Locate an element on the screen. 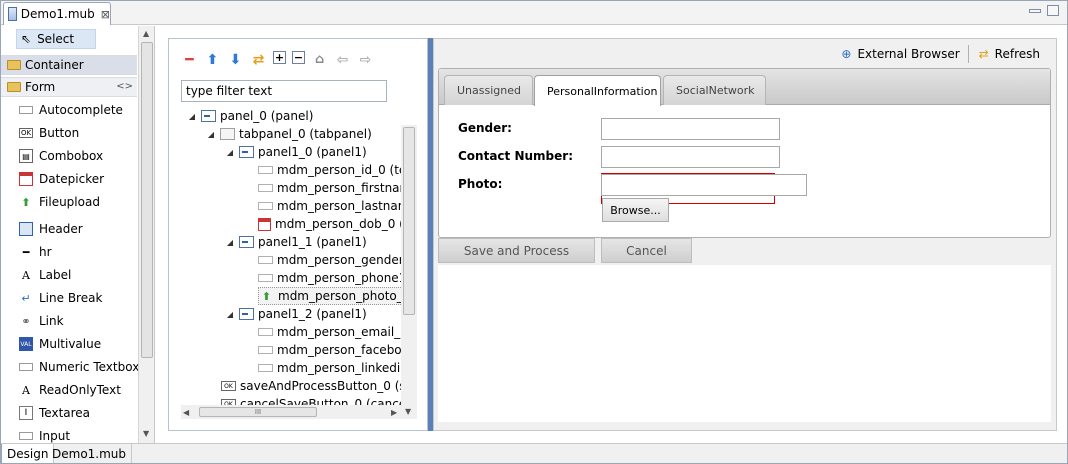  palette-item-datepicker: Datepicker is located at coordinates (61, 179).